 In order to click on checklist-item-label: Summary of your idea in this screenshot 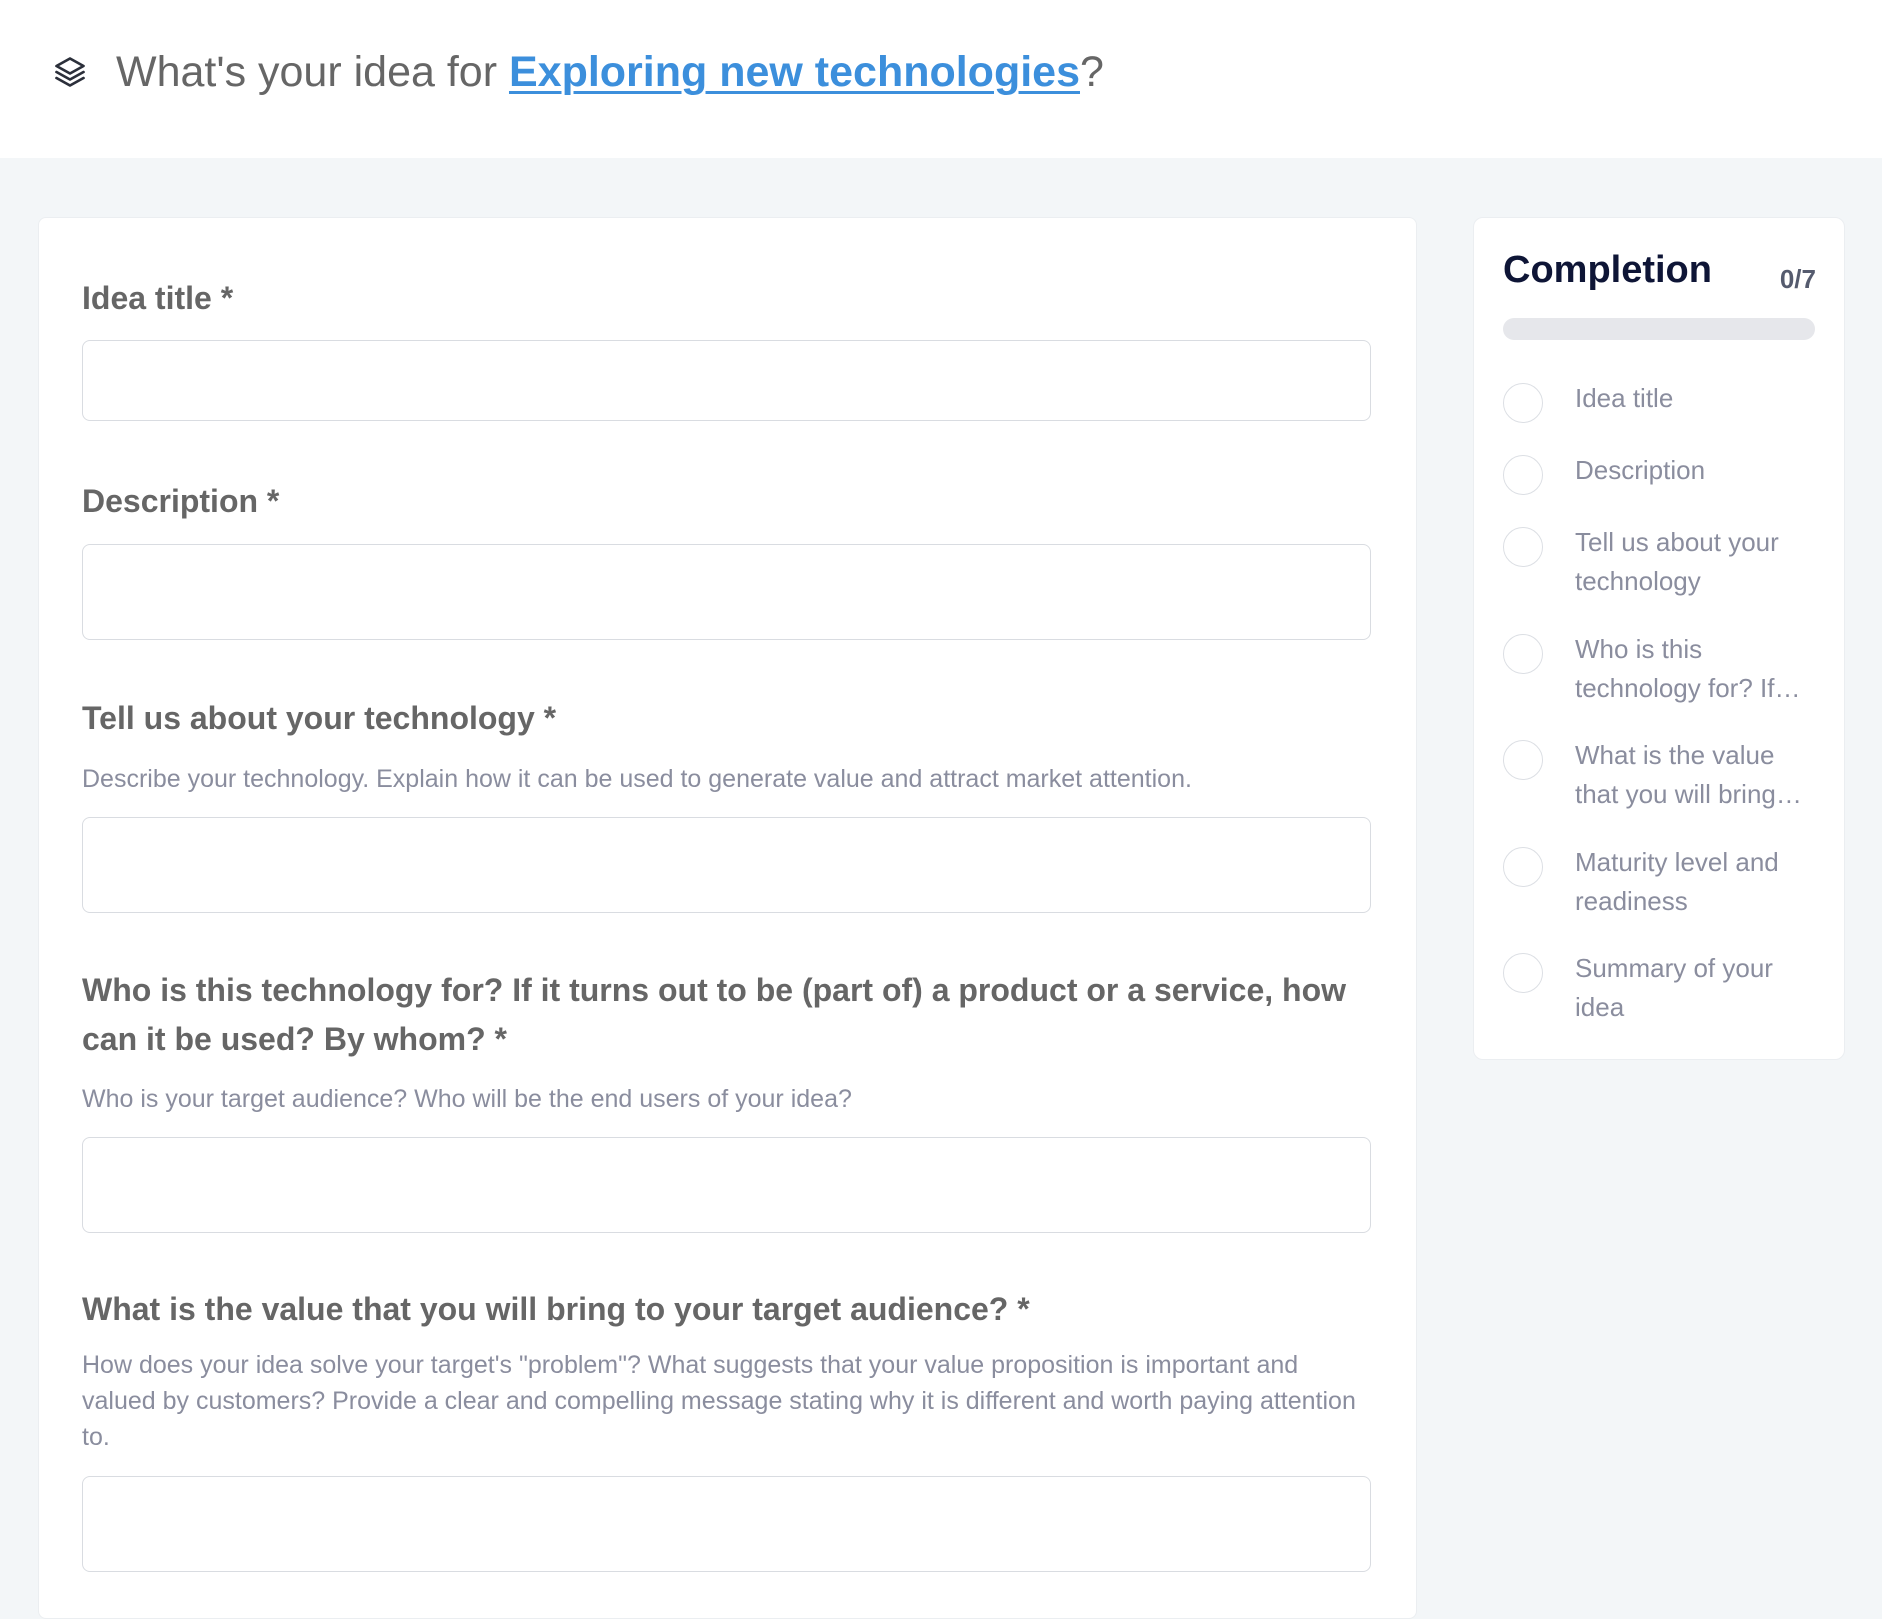, I will do `click(1674, 987)`.